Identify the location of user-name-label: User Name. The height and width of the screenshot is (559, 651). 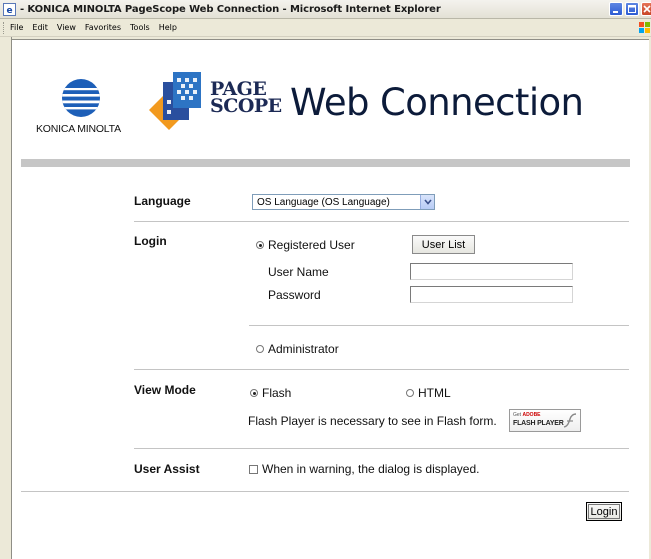
(298, 272).